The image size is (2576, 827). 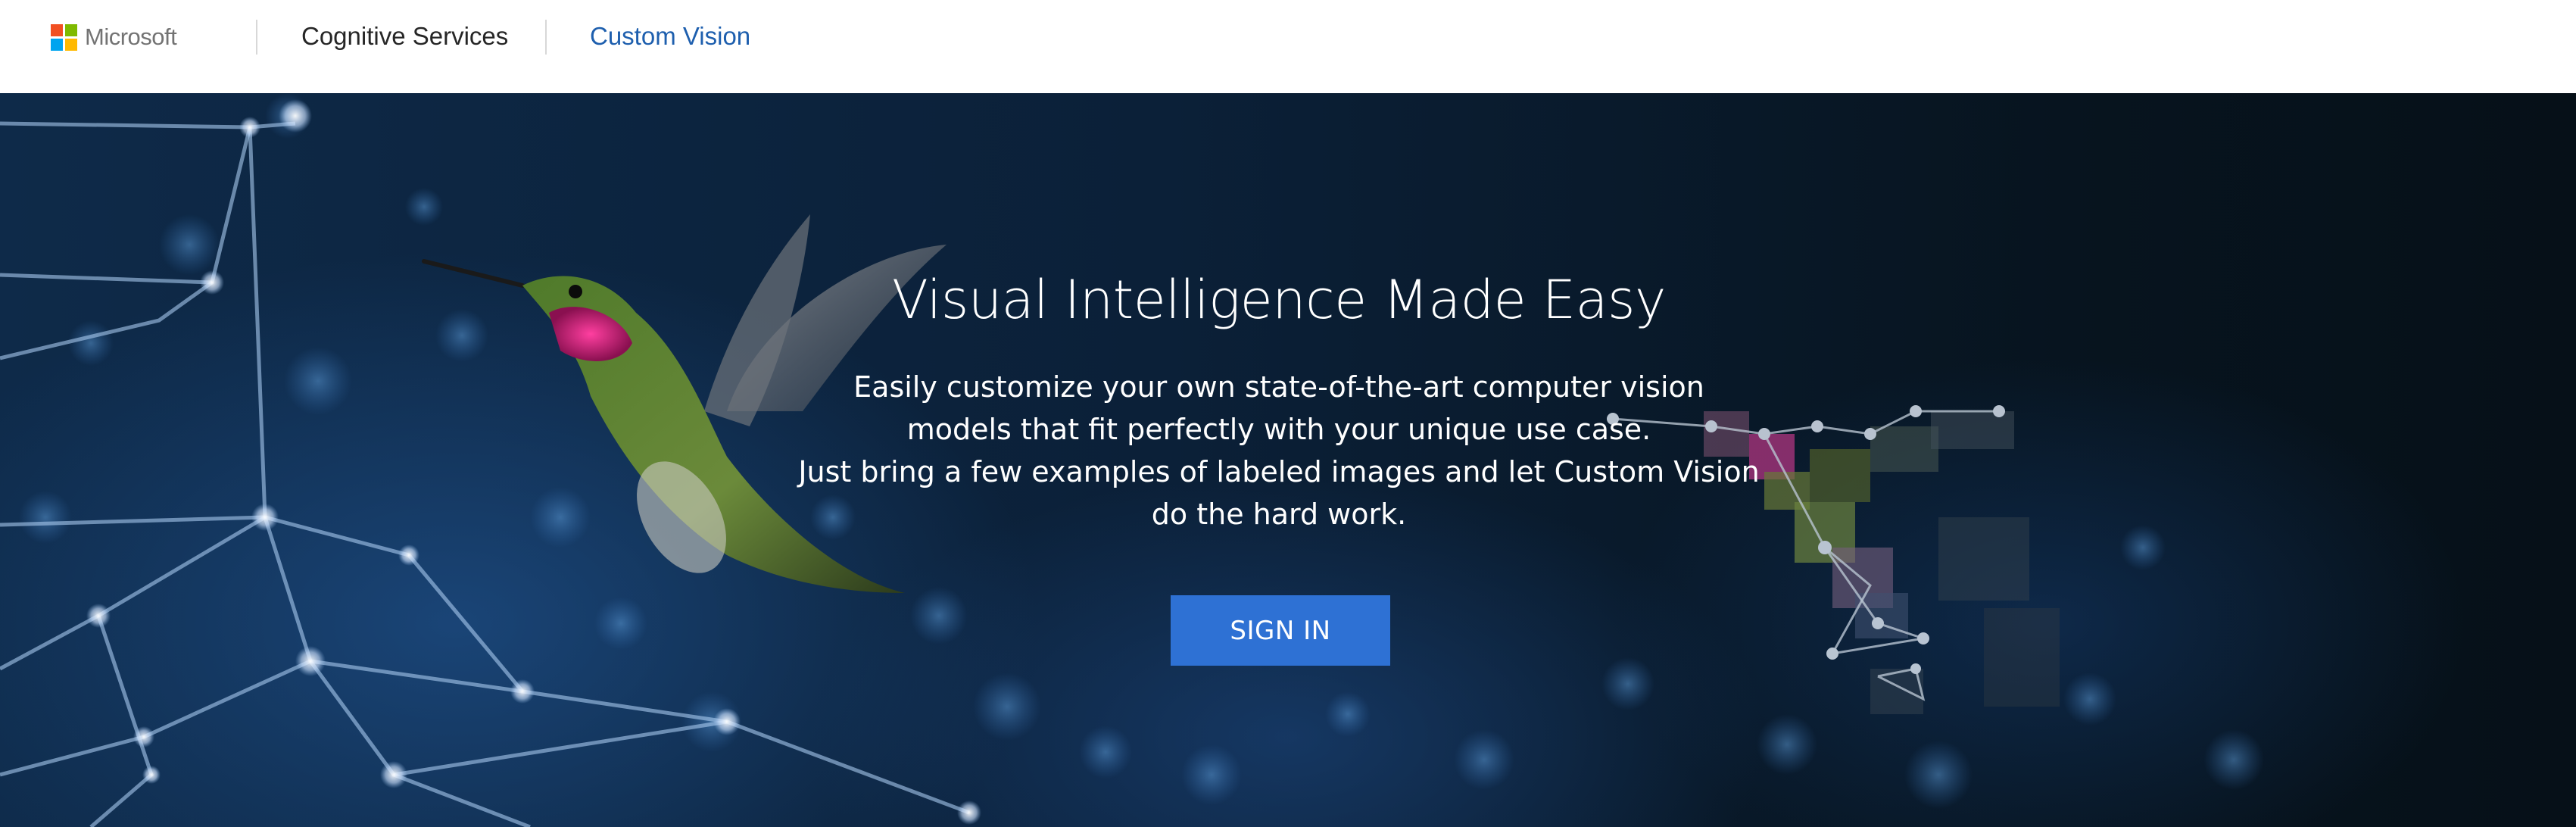 I want to click on hero-description-line: do the hard work., so click(x=1279, y=514).